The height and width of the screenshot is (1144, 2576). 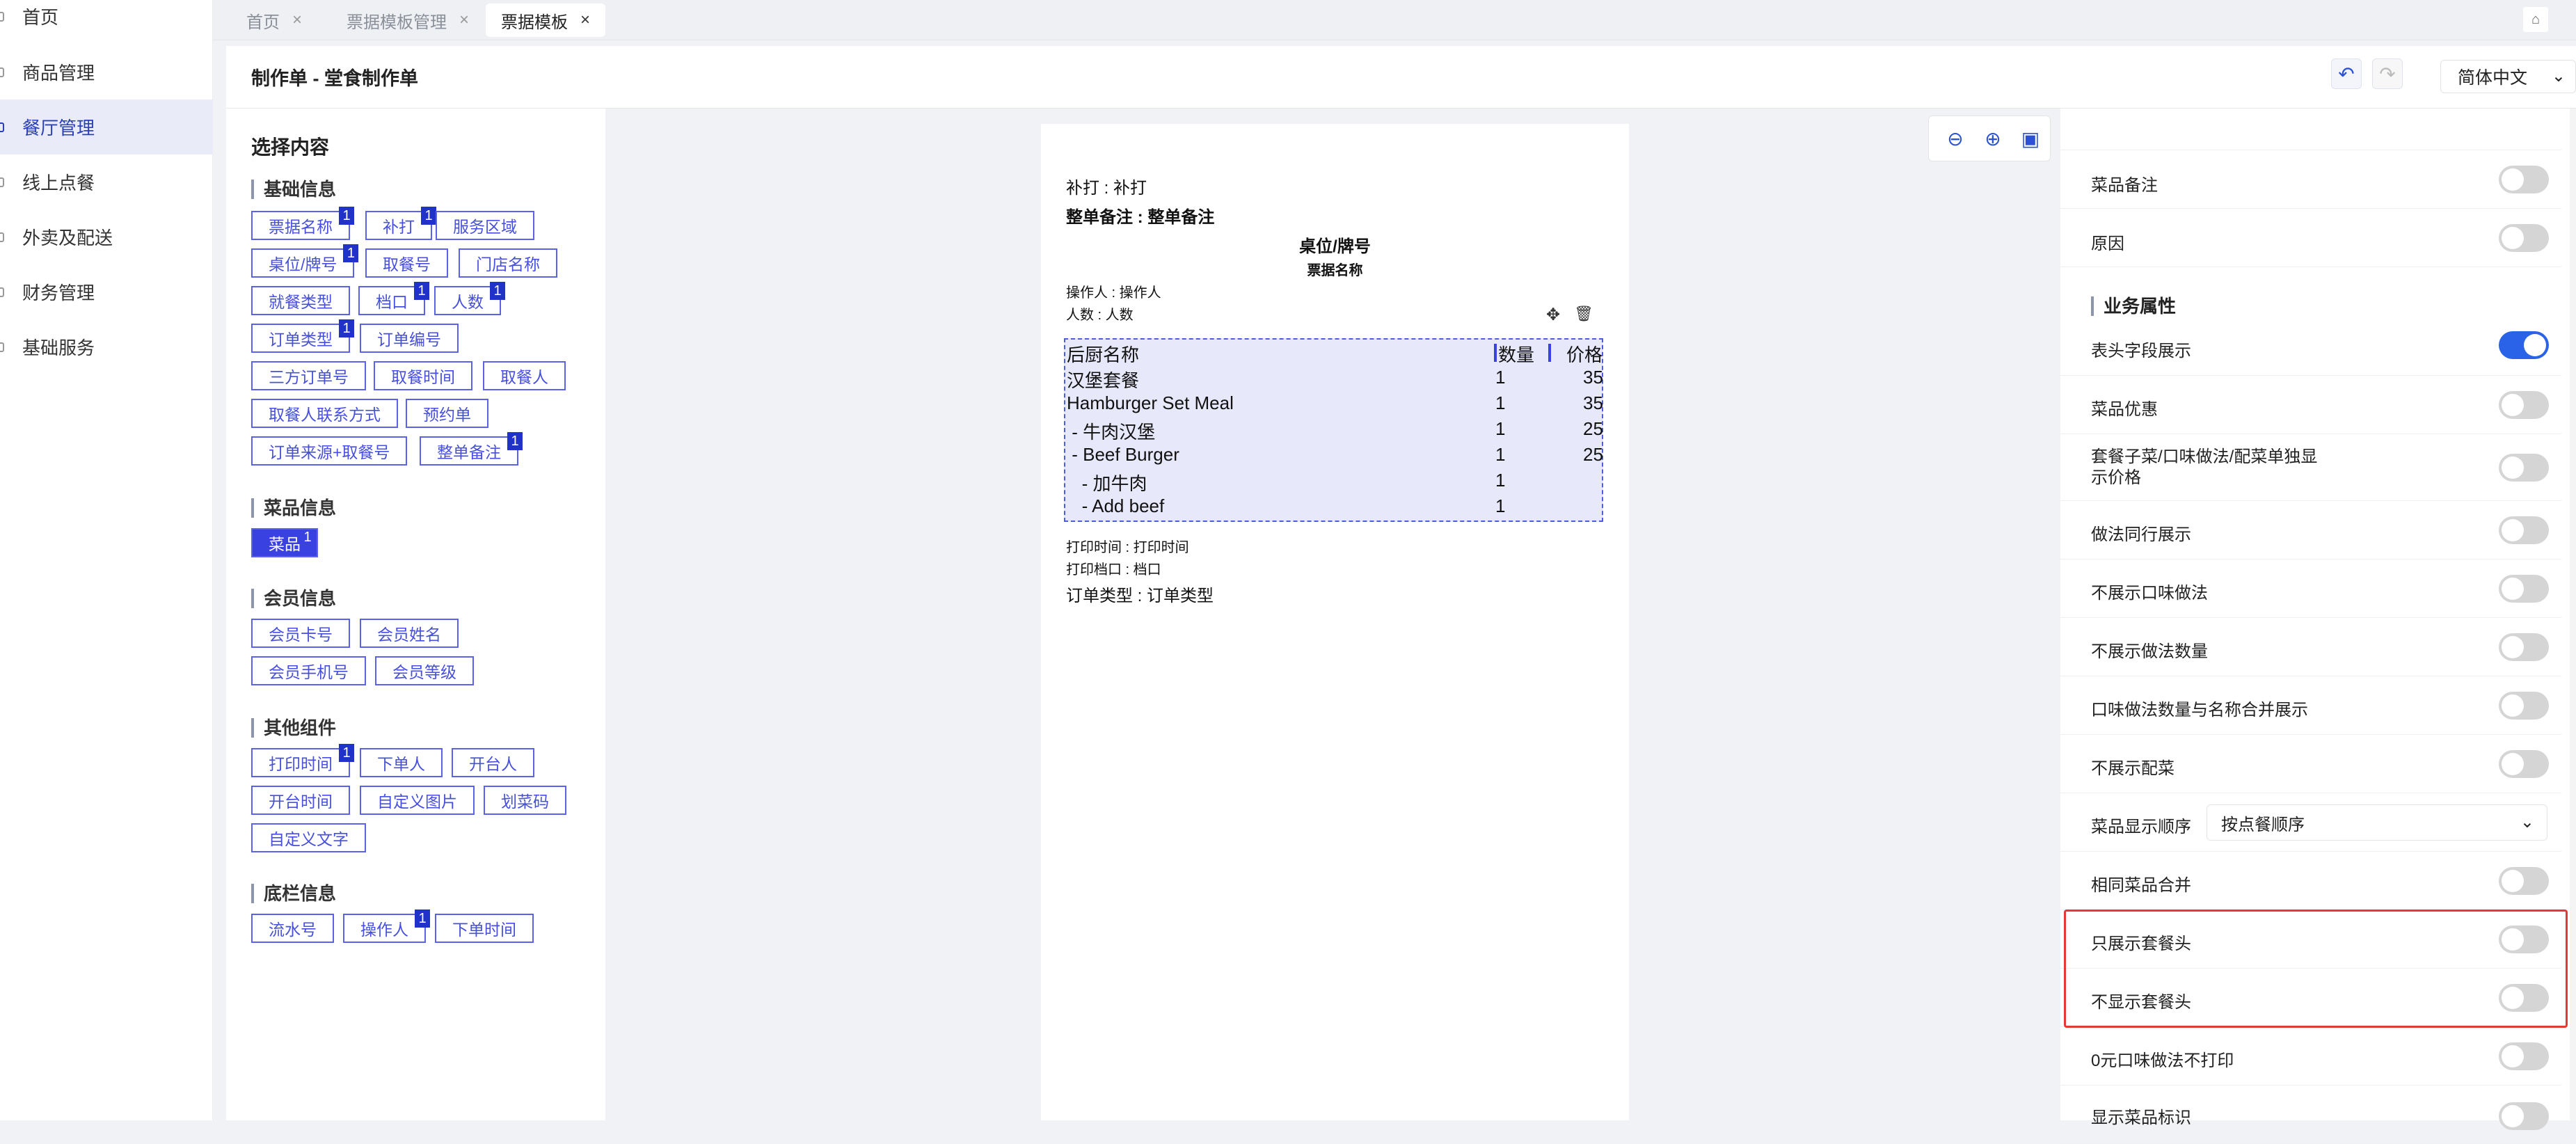 What do you see at coordinates (2524, 764) in the screenshot?
I see `toggle-hide-side-dish` at bounding box center [2524, 764].